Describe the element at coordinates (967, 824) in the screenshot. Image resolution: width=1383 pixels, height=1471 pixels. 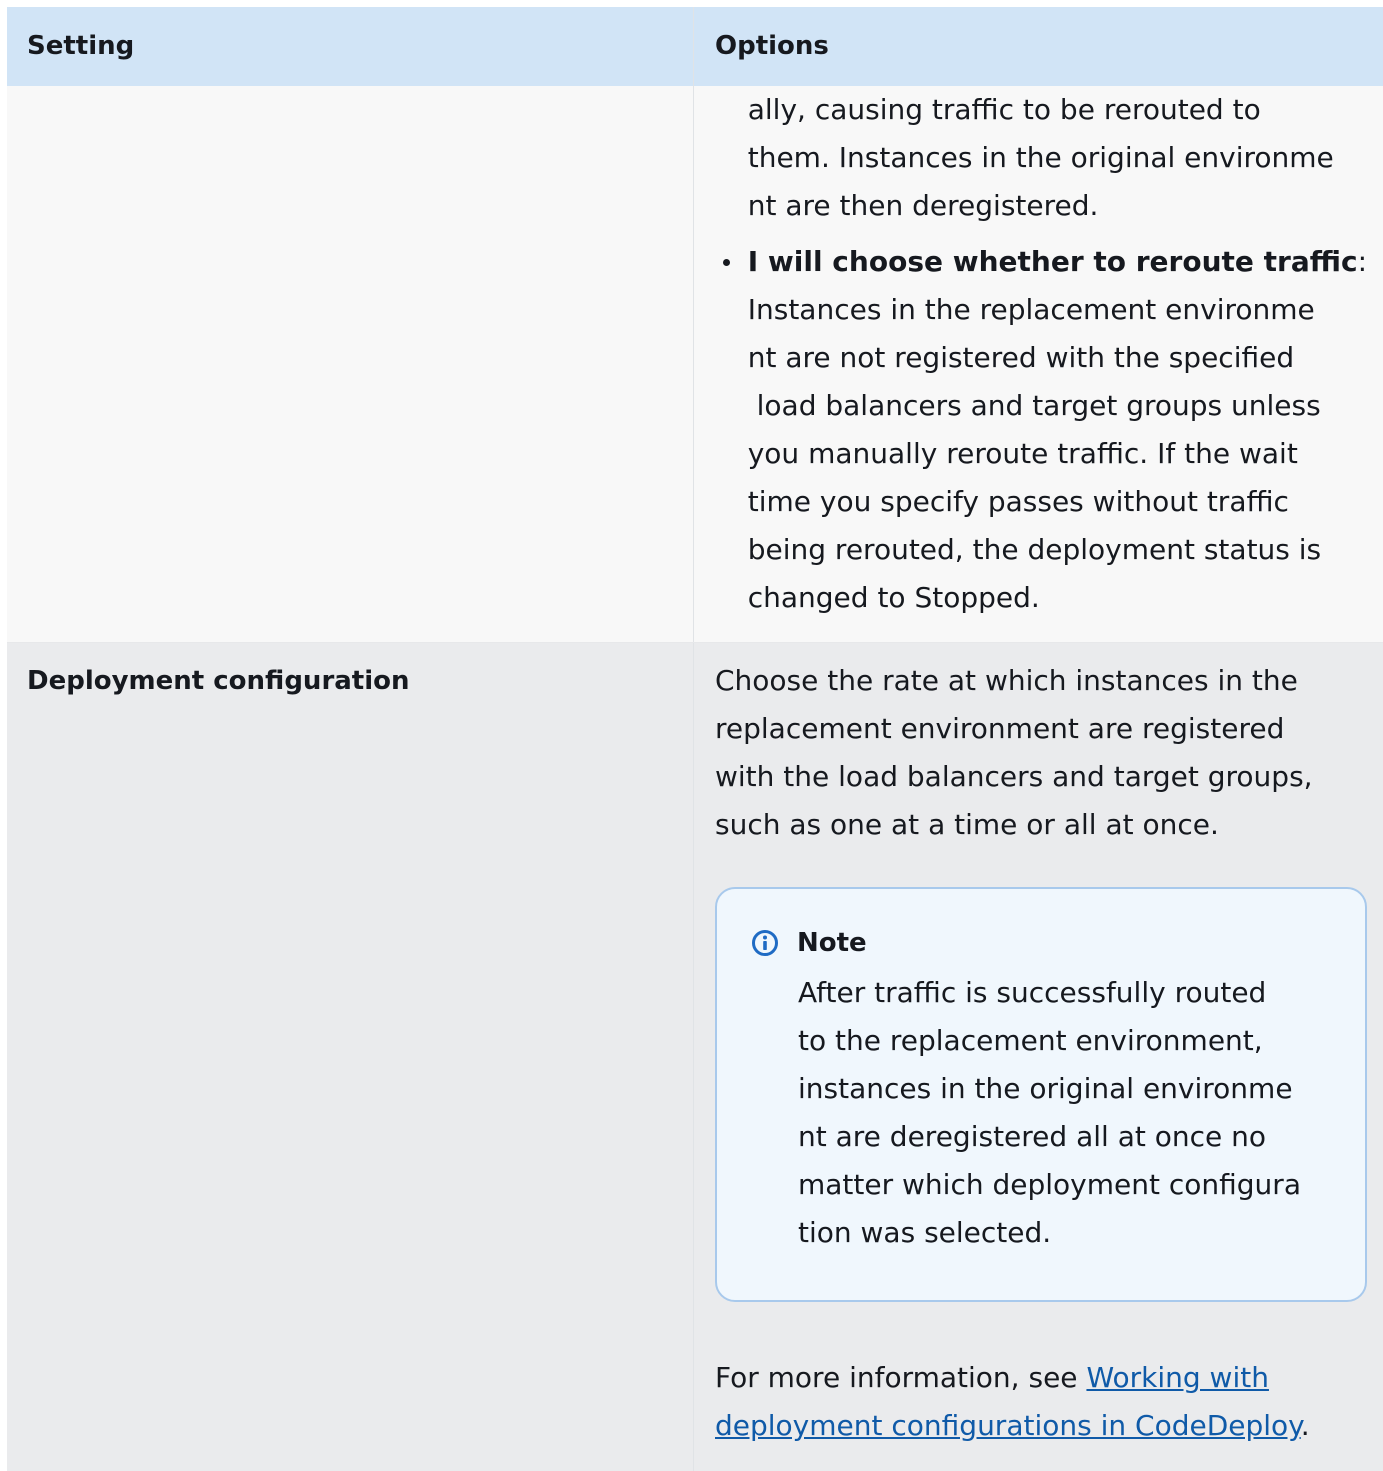
I see `text-line: such as one at a time or all at once.` at that location.